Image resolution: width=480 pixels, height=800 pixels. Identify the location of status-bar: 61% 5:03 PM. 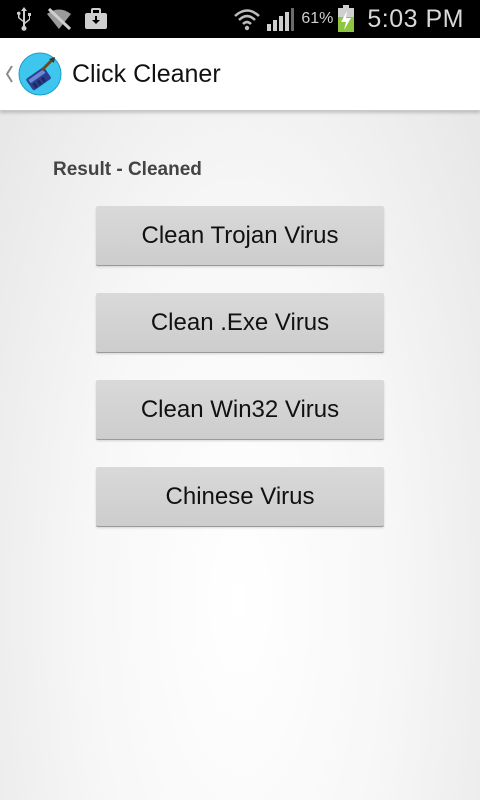
(240, 19).